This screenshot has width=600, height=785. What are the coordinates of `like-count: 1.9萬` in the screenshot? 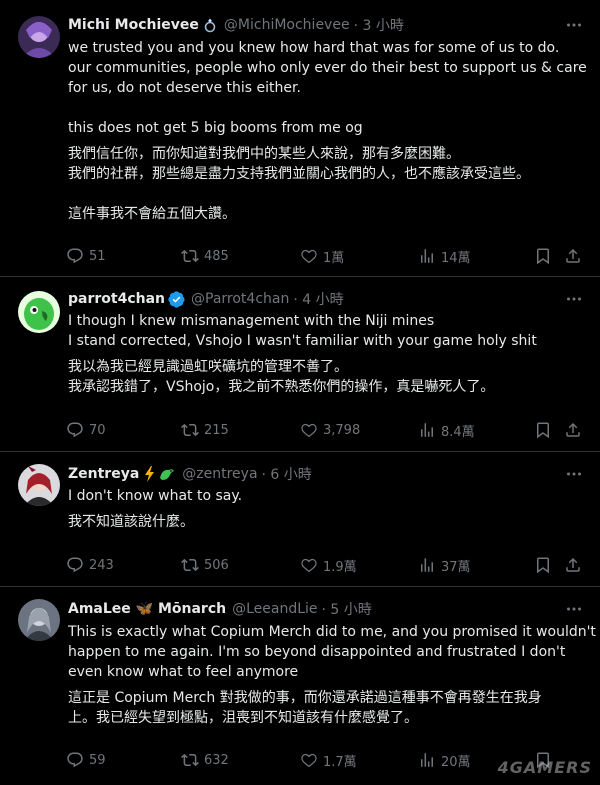 It's located at (340, 567).